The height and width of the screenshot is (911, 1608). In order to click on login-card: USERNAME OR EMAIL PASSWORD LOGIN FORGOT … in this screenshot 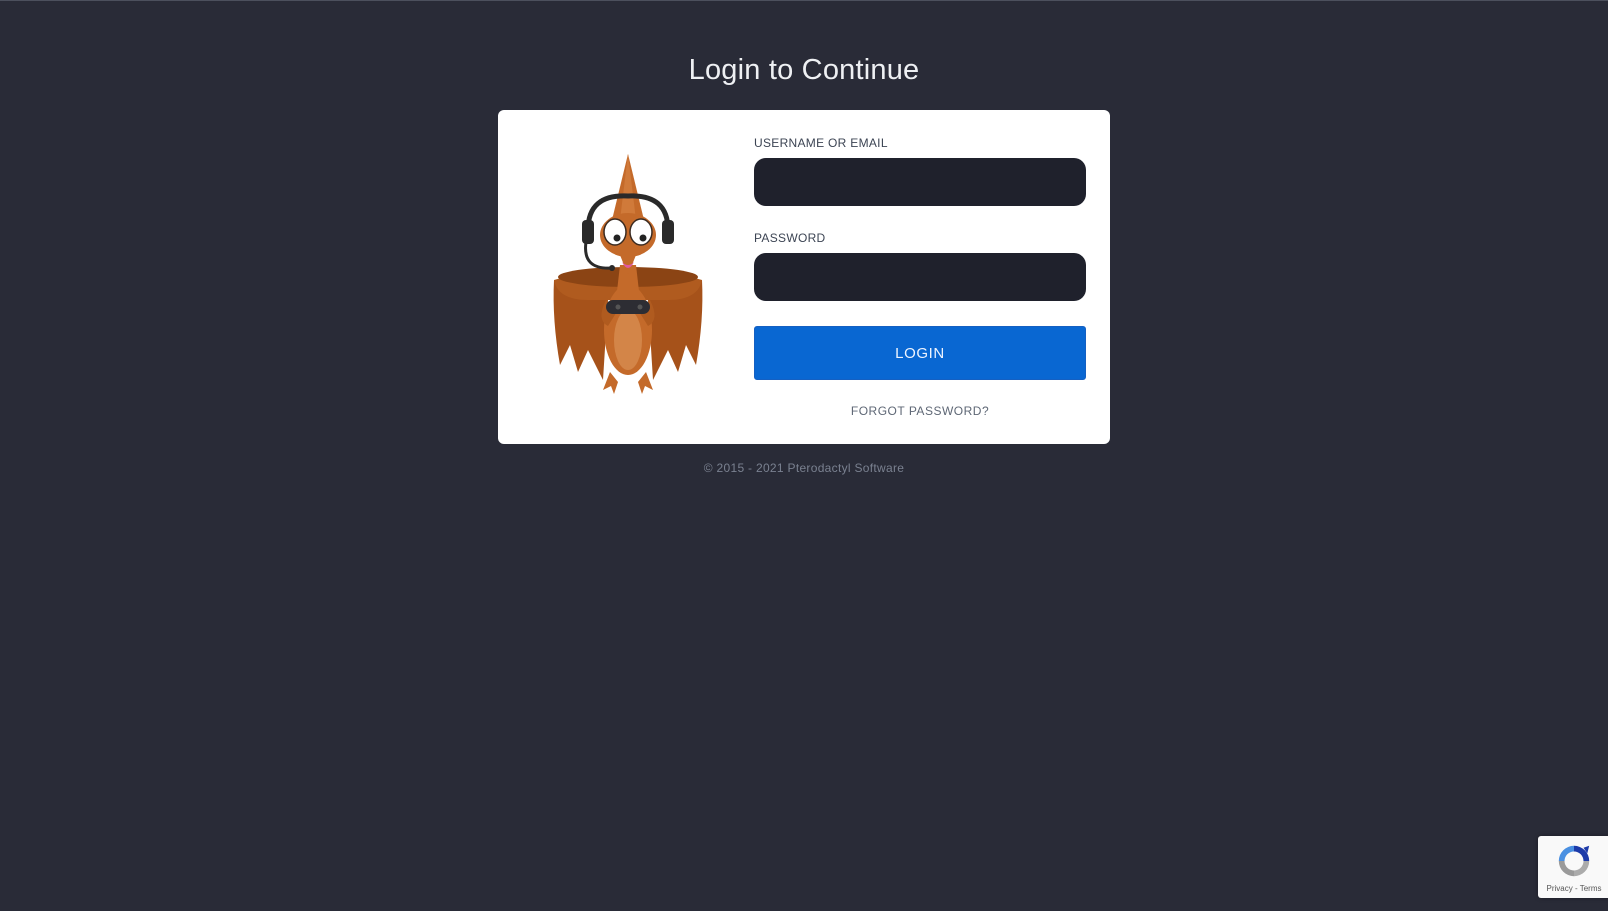, I will do `click(804, 277)`.